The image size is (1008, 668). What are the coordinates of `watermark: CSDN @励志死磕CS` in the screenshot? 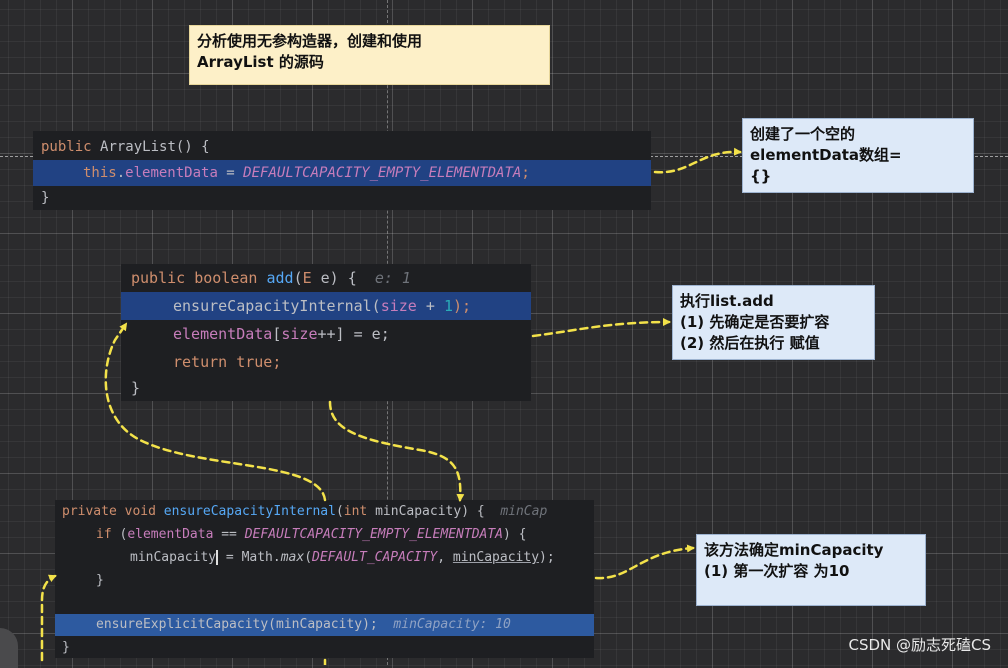 It's located at (919, 645).